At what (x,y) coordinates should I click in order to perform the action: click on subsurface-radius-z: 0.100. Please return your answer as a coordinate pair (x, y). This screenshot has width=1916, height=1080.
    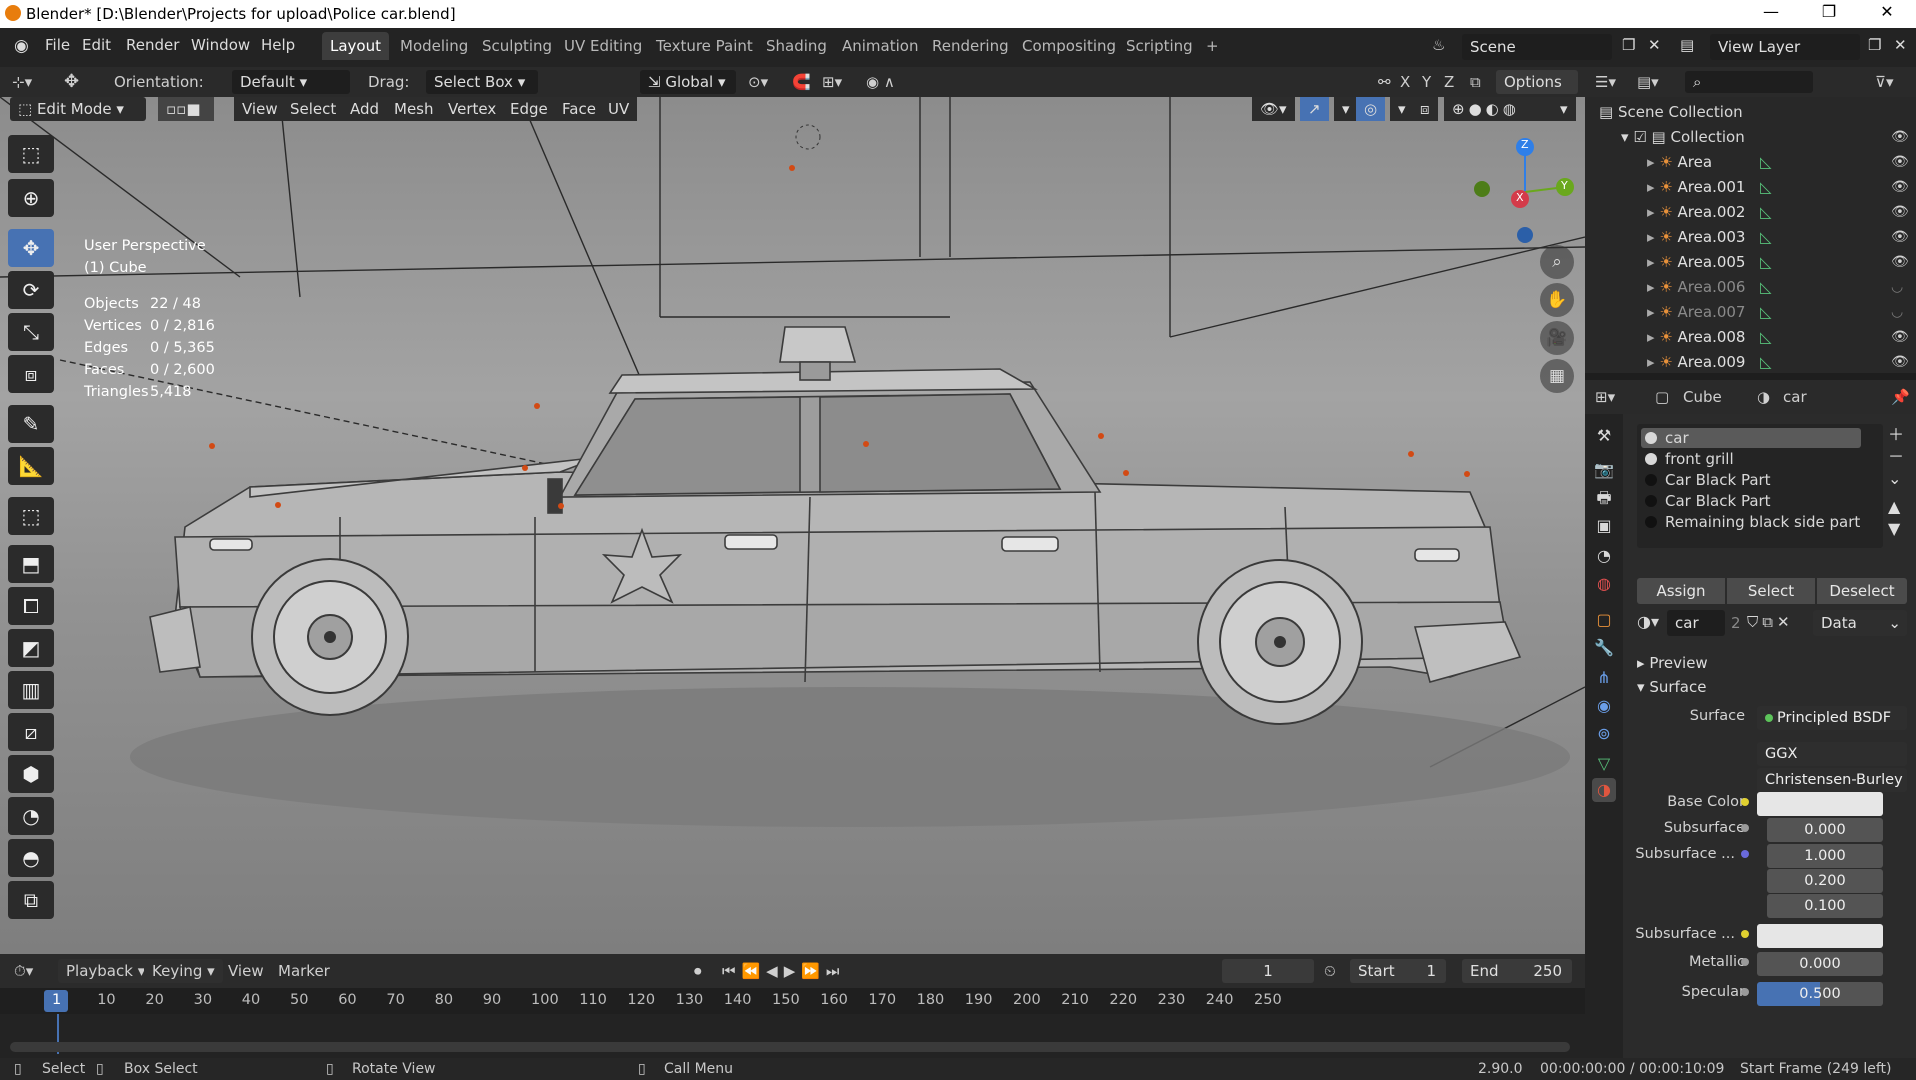
    Looking at the image, I should click on (1825, 906).